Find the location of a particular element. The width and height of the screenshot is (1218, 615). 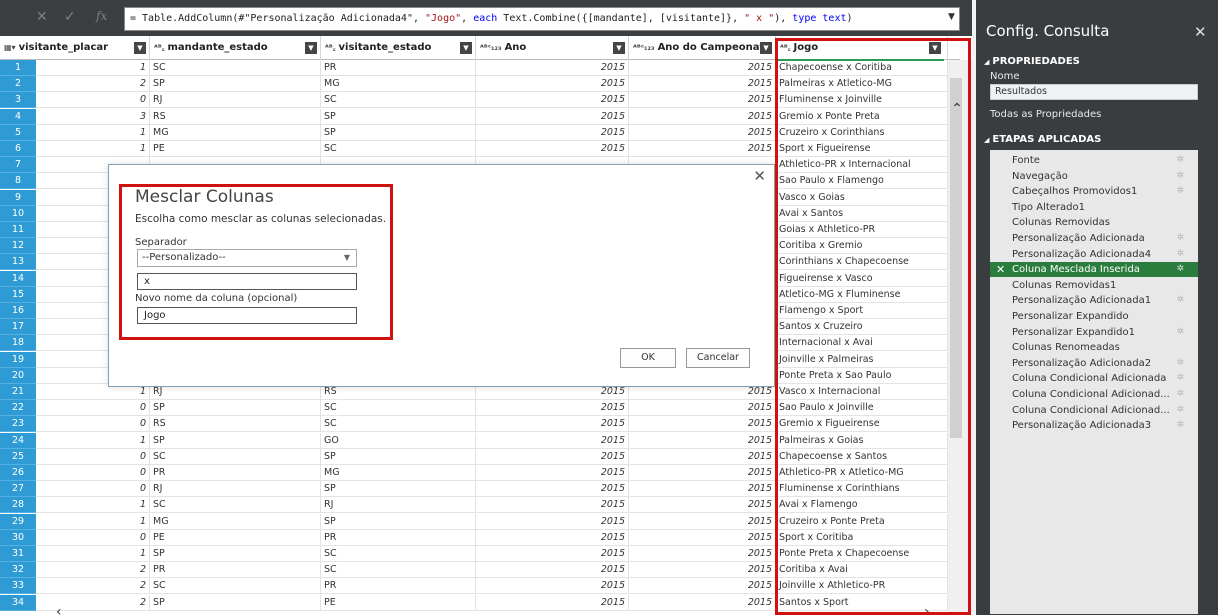

table-row: 32 2 PR SC 2015 2015 Coritiba x Avai is located at coordinates (480, 570).